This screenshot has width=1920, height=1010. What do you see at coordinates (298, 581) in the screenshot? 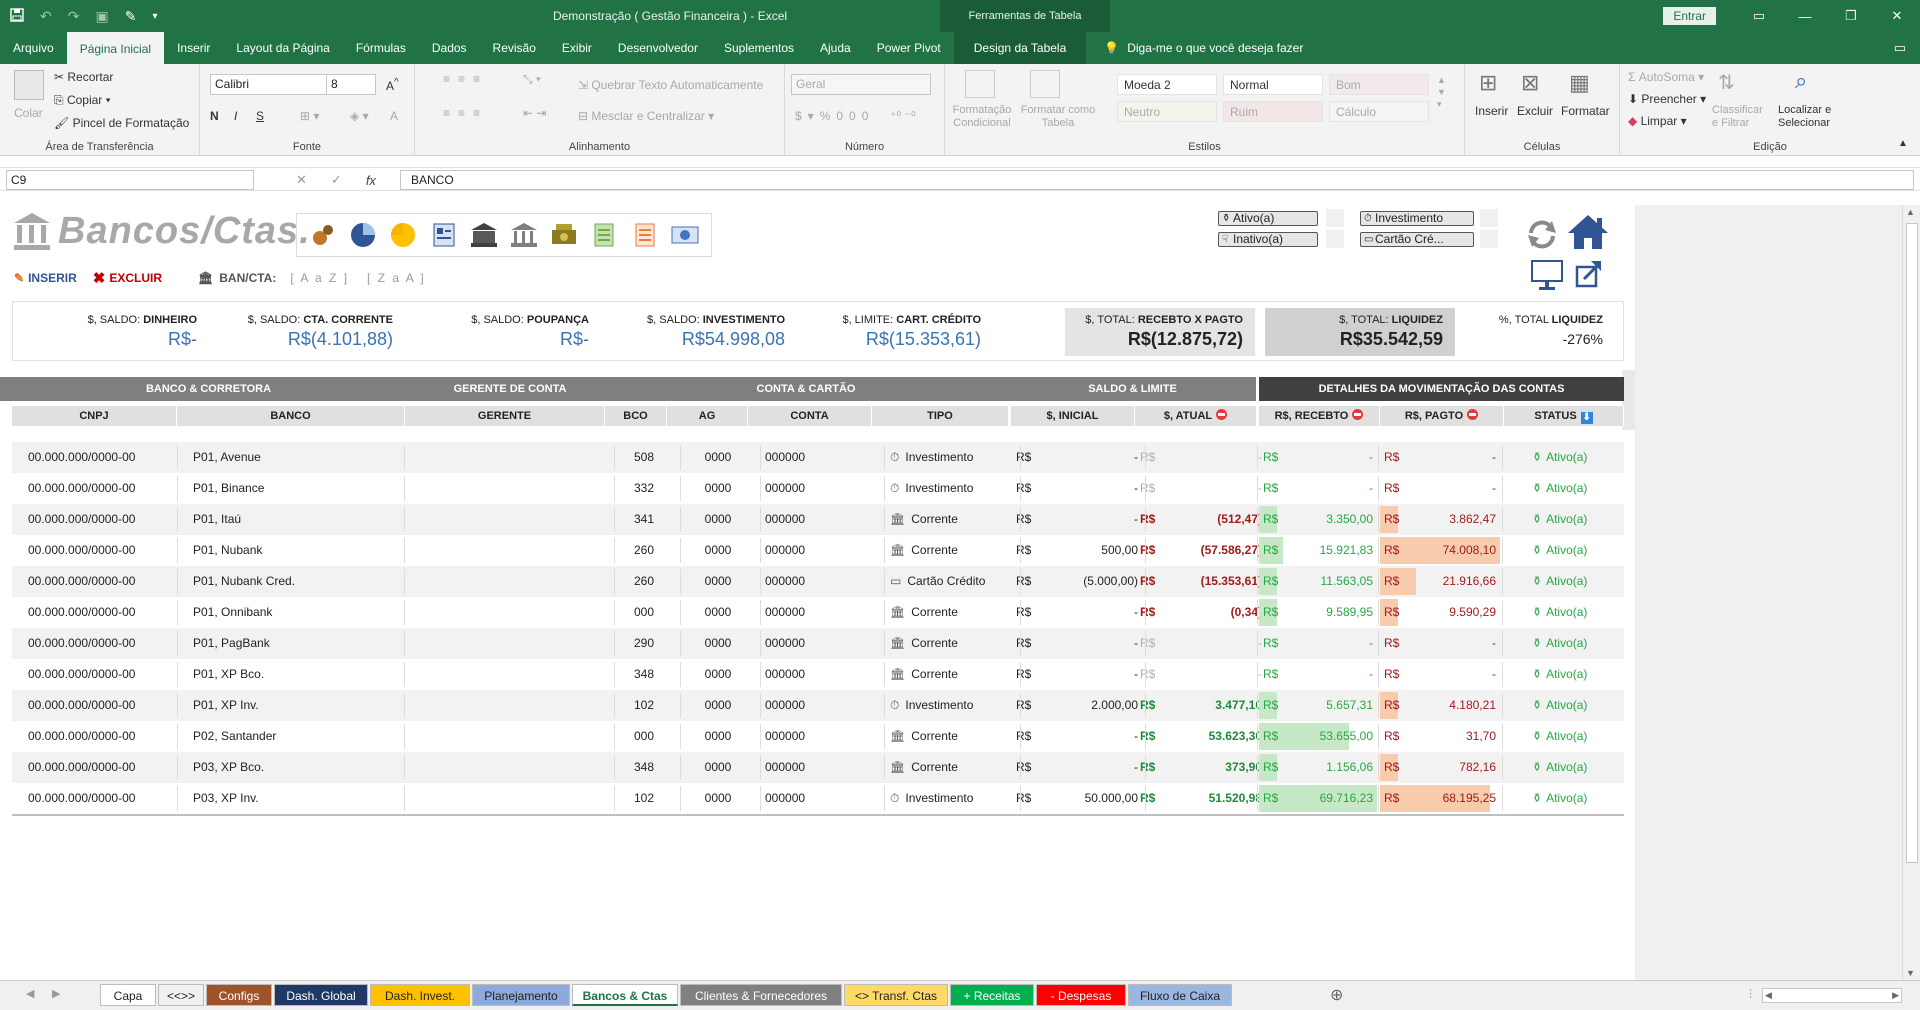
I see `cell-banco: P01, Nubank Cred.` at bounding box center [298, 581].